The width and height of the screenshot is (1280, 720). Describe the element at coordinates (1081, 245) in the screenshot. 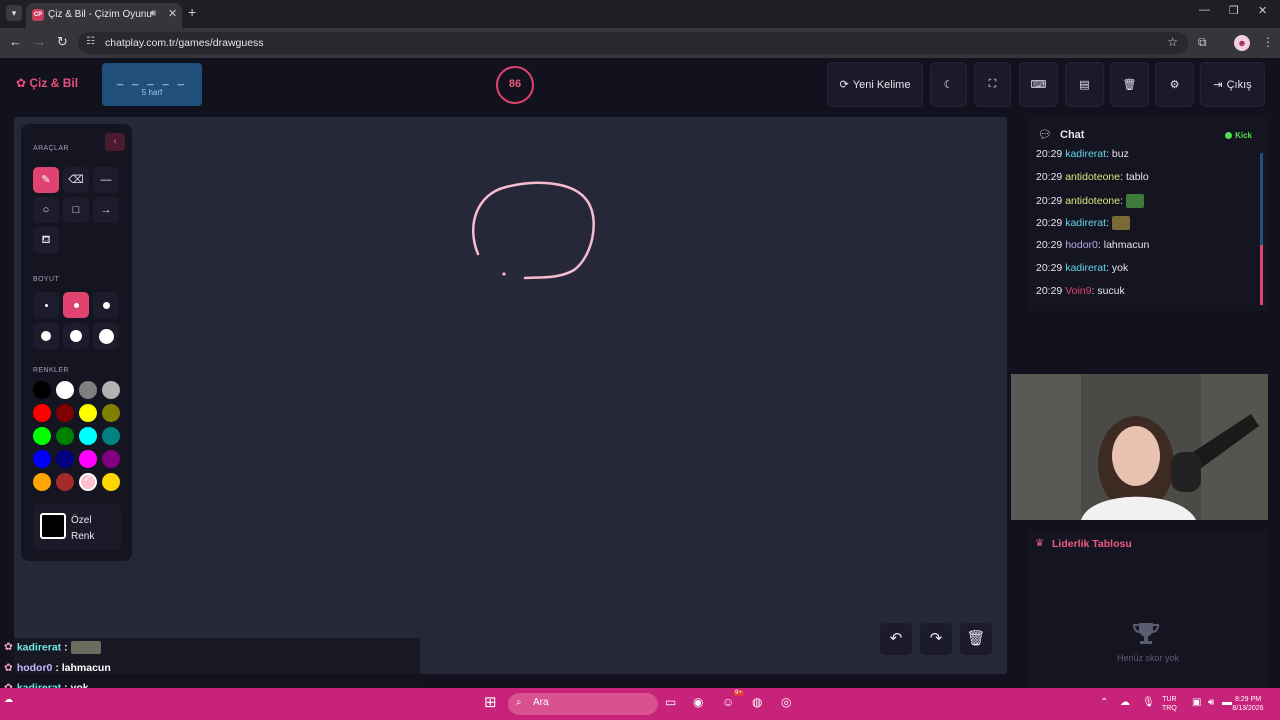

I see `chat-username: hodor0` at that location.